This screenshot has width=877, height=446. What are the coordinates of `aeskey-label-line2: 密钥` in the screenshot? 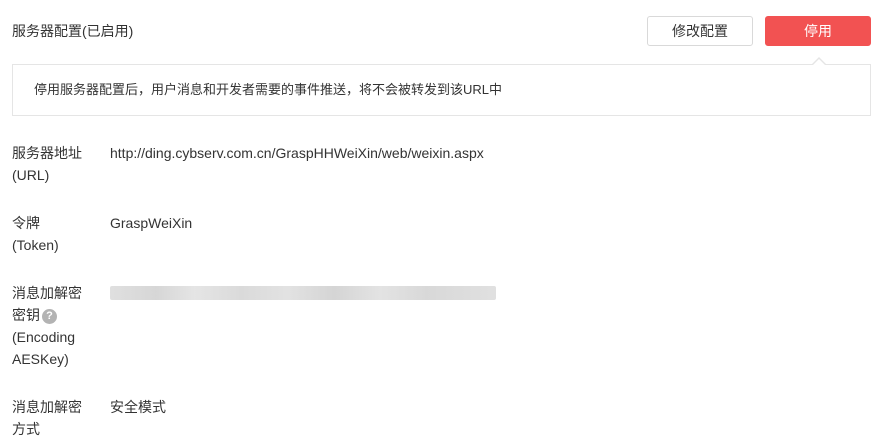 It's located at (26, 315).